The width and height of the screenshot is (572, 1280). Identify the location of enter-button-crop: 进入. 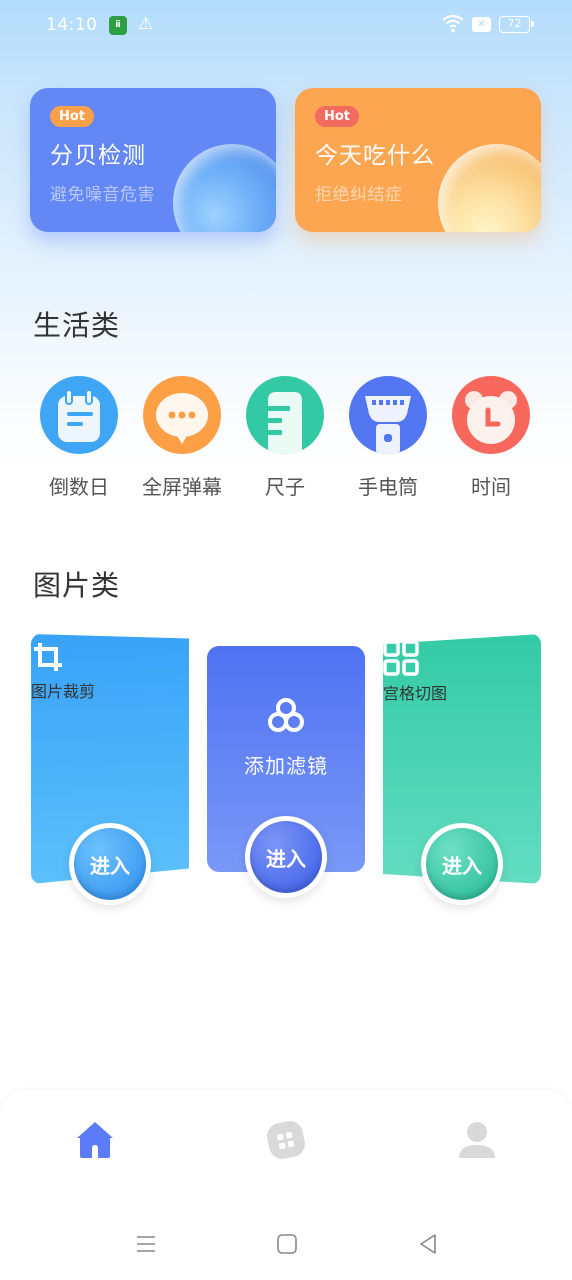
(110, 864).